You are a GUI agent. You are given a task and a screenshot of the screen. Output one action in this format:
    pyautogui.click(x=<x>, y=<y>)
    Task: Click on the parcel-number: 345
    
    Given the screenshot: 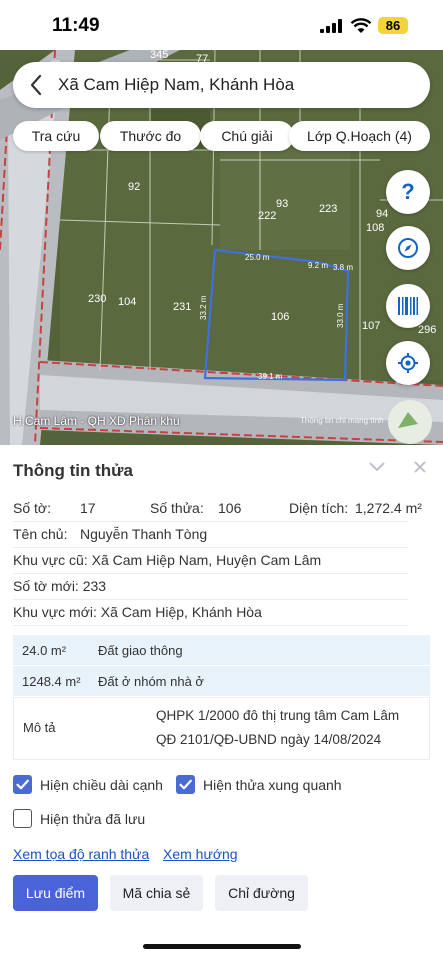 What is the action you would take?
    pyautogui.click(x=159, y=55)
    